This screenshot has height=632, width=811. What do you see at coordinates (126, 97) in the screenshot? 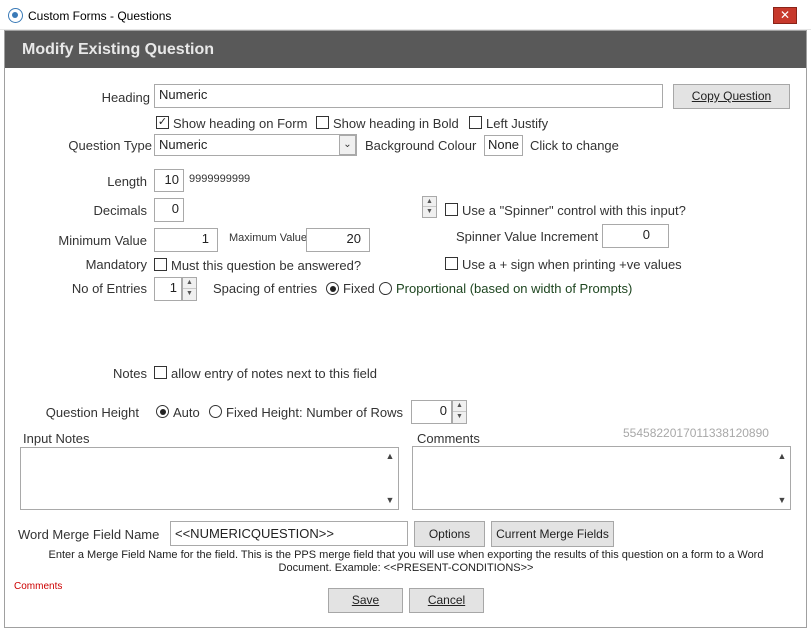
I see `heading-label: Heading` at bounding box center [126, 97].